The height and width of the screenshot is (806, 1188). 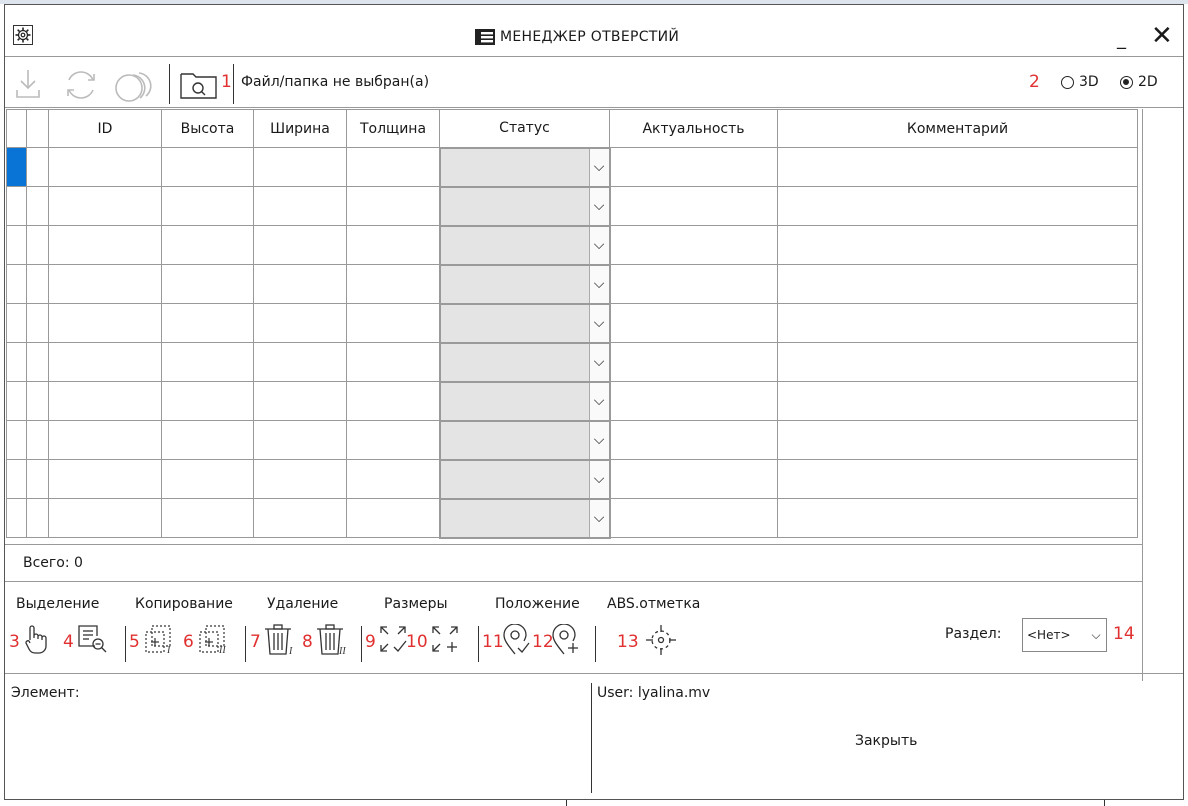 What do you see at coordinates (300, 128) in the screenshot?
I see `column-header-width: Ширина` at bounding box center [300, 128].